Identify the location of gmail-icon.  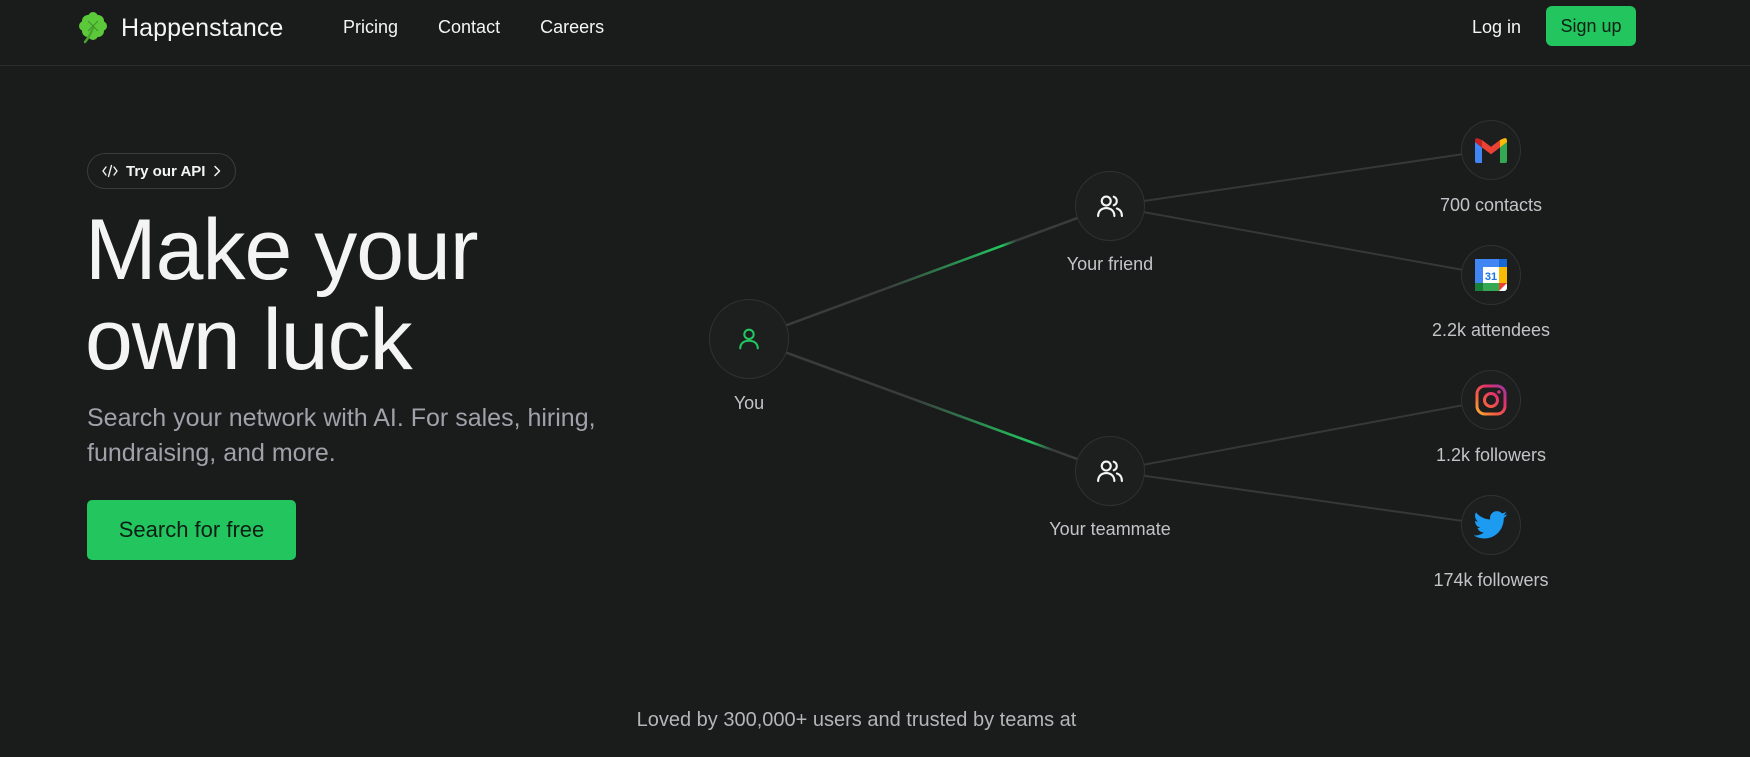
(1491, 150).